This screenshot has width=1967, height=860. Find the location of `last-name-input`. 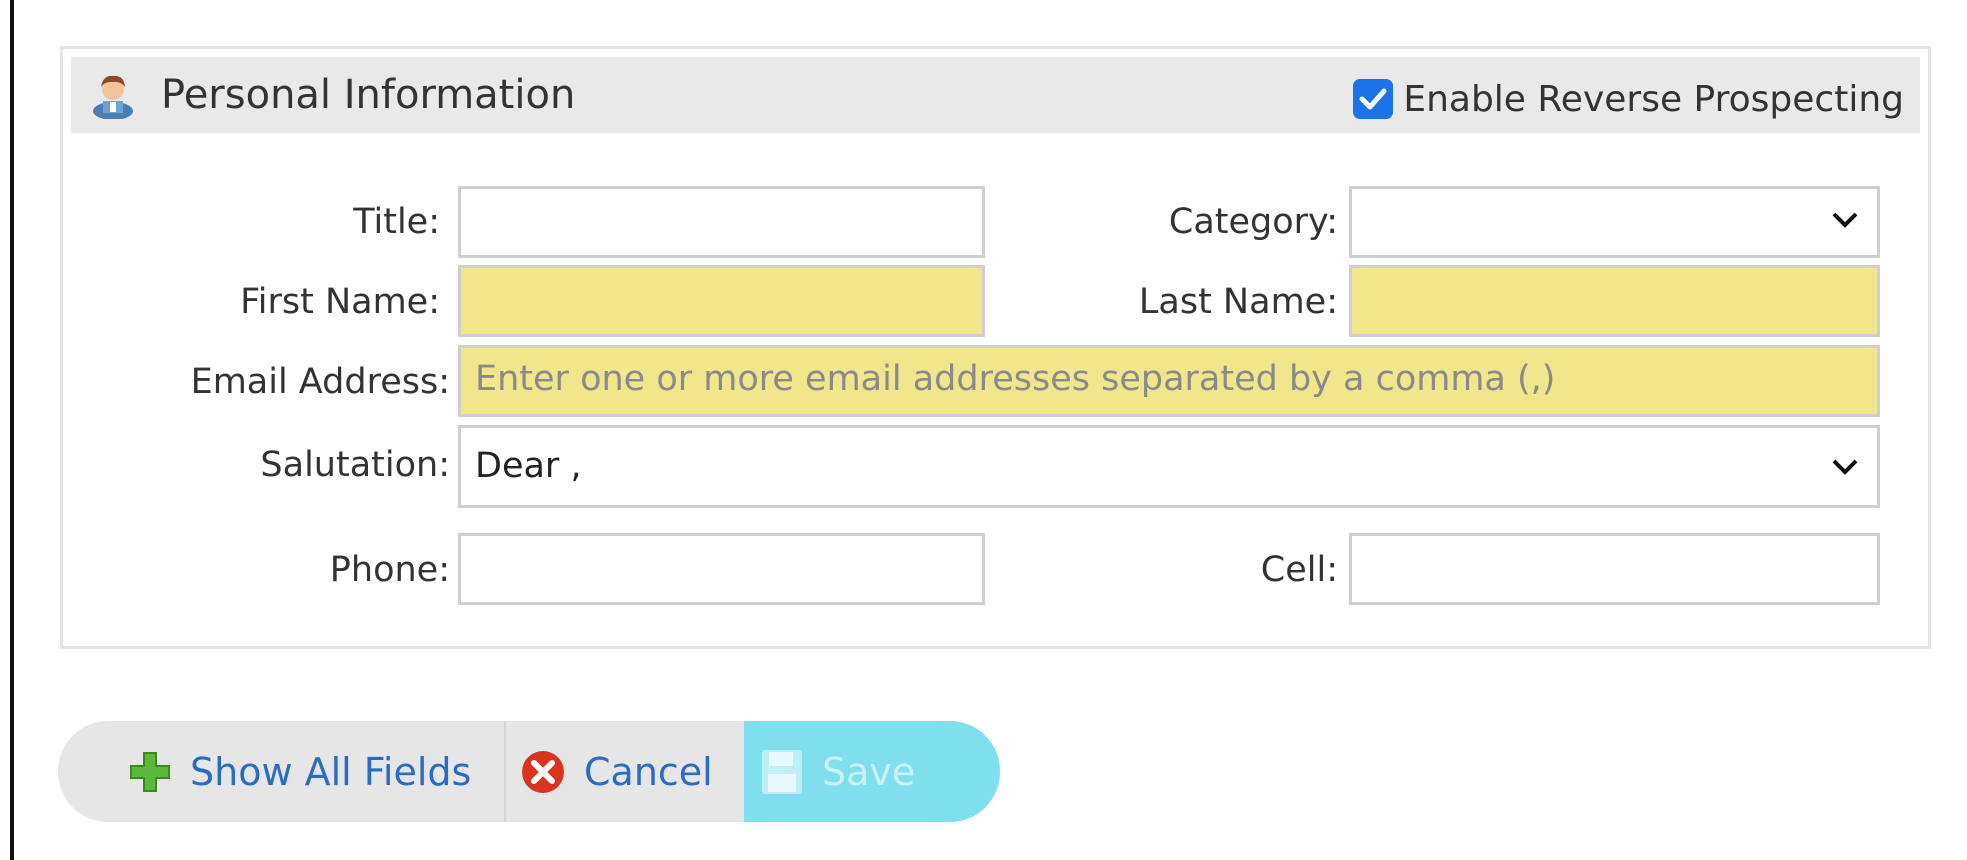

last-name-input is located at coordinates (1614, 301).